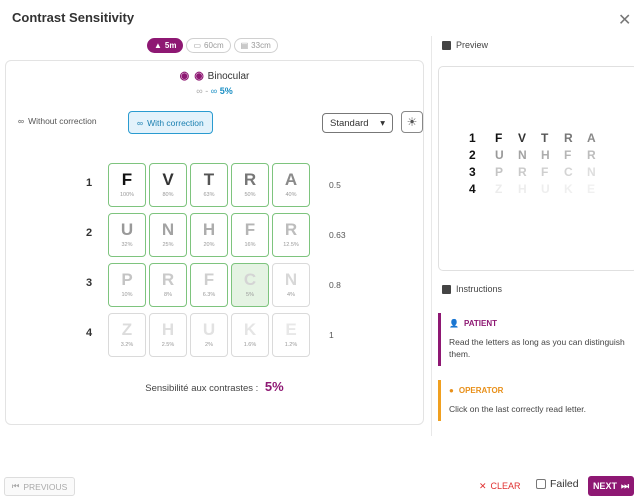  I want to click on row-tiles: F 100% V 80% T 63% R 50% A 40%, so click(209, 185).